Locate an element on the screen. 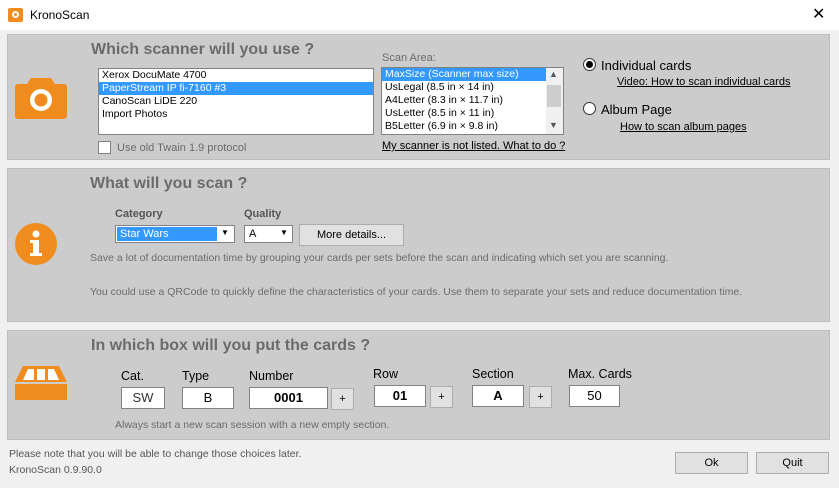 Image resolution: width=839 pixels, height=488 pixels. row-label: Row is located at coordinates (386, 374).